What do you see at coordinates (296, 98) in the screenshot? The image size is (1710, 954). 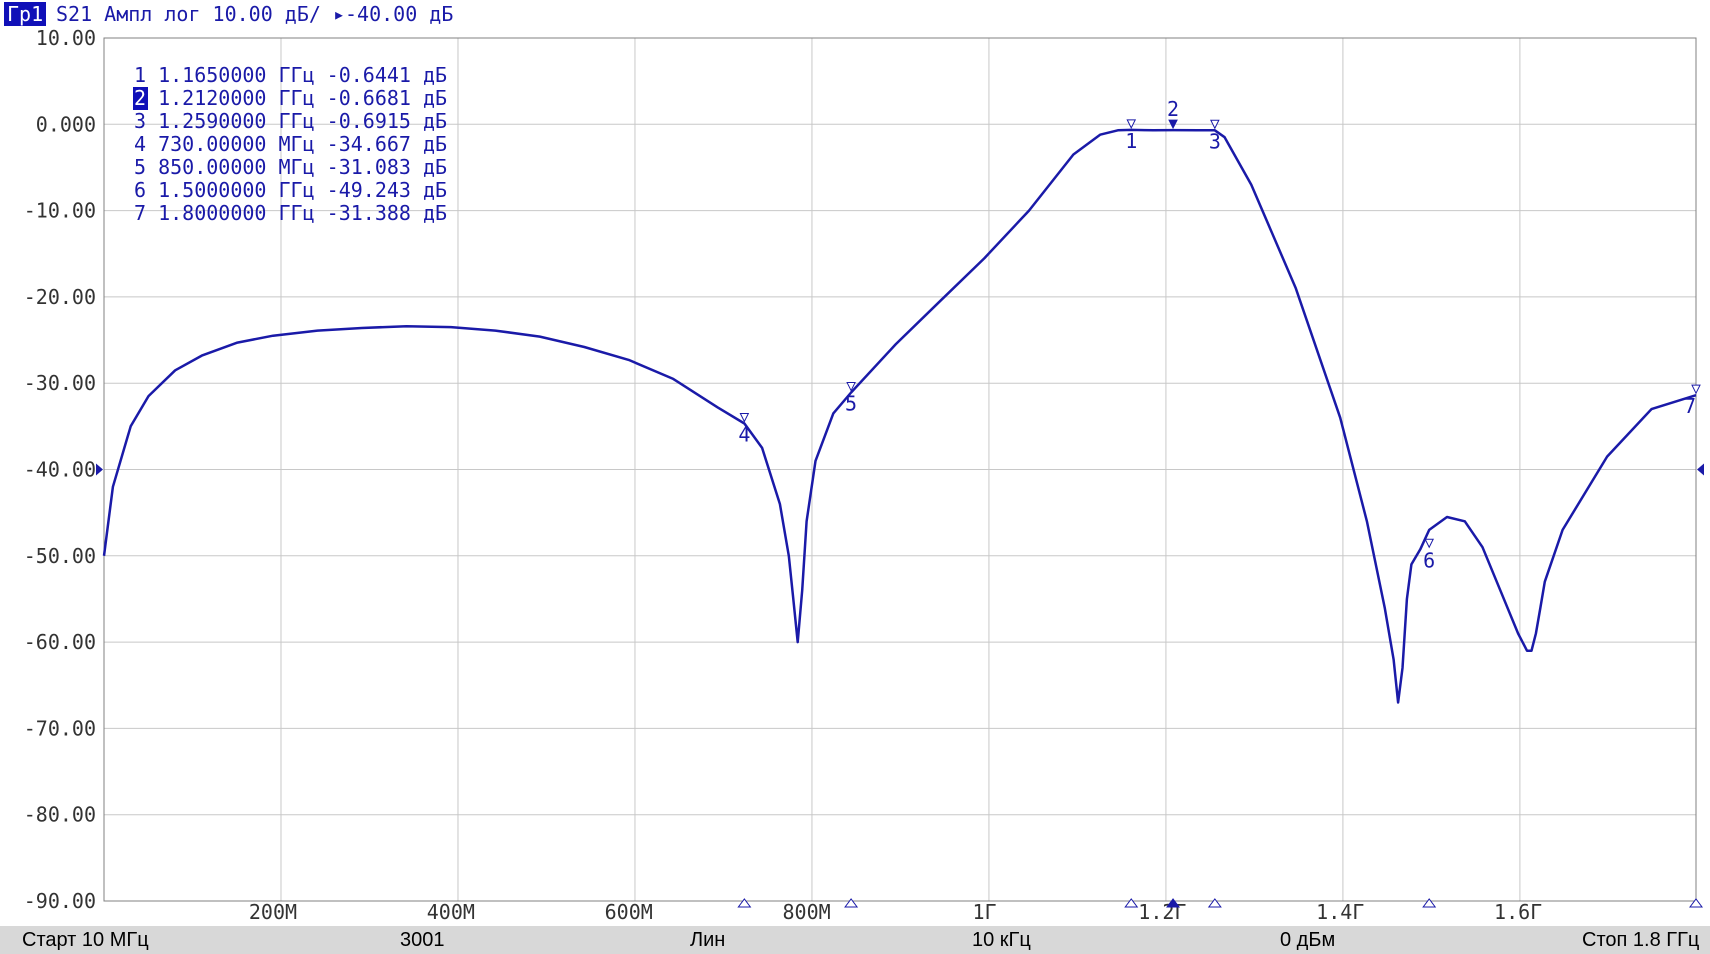 I see `marker-readout-value: 1.2120000 ГГц -0.6681 дБ` at bounding box center [296, 98].